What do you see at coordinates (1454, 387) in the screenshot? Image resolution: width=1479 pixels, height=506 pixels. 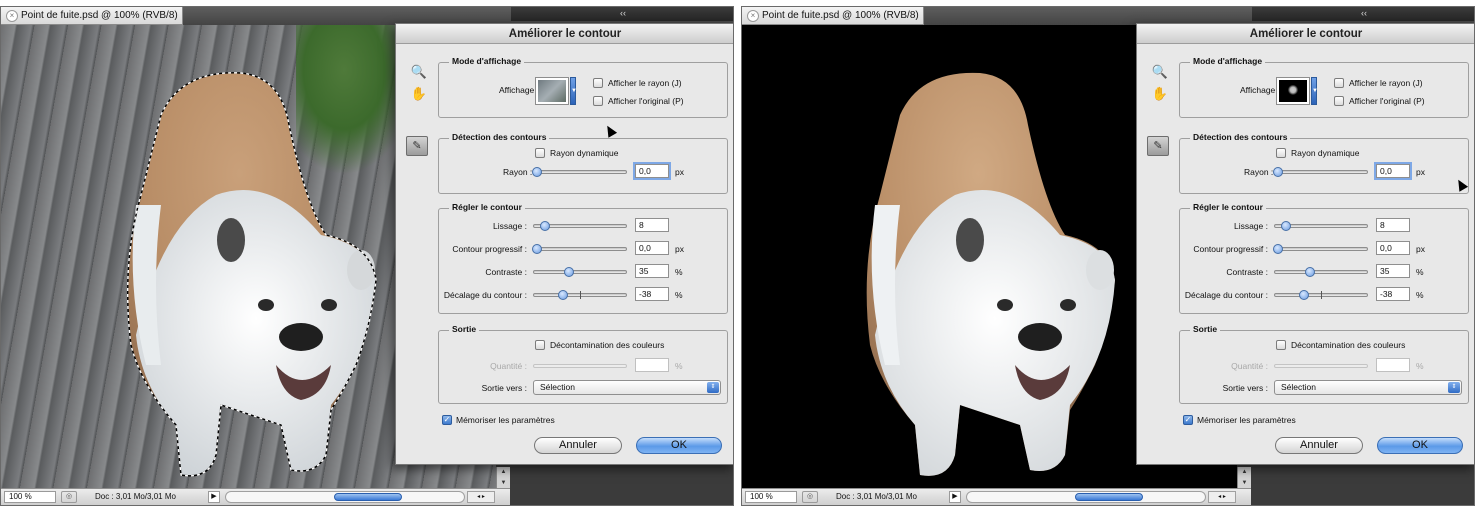 I see `select-arrows-icon: ⇕` at bounding box center [1454, 387].